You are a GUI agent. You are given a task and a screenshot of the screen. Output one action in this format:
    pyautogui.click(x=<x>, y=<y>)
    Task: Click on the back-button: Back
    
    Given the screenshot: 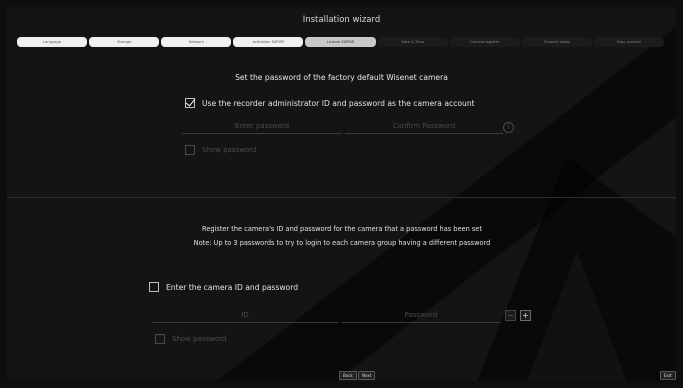 What is the action you would take?
    pyautogui.click(x=348, y=375)
    